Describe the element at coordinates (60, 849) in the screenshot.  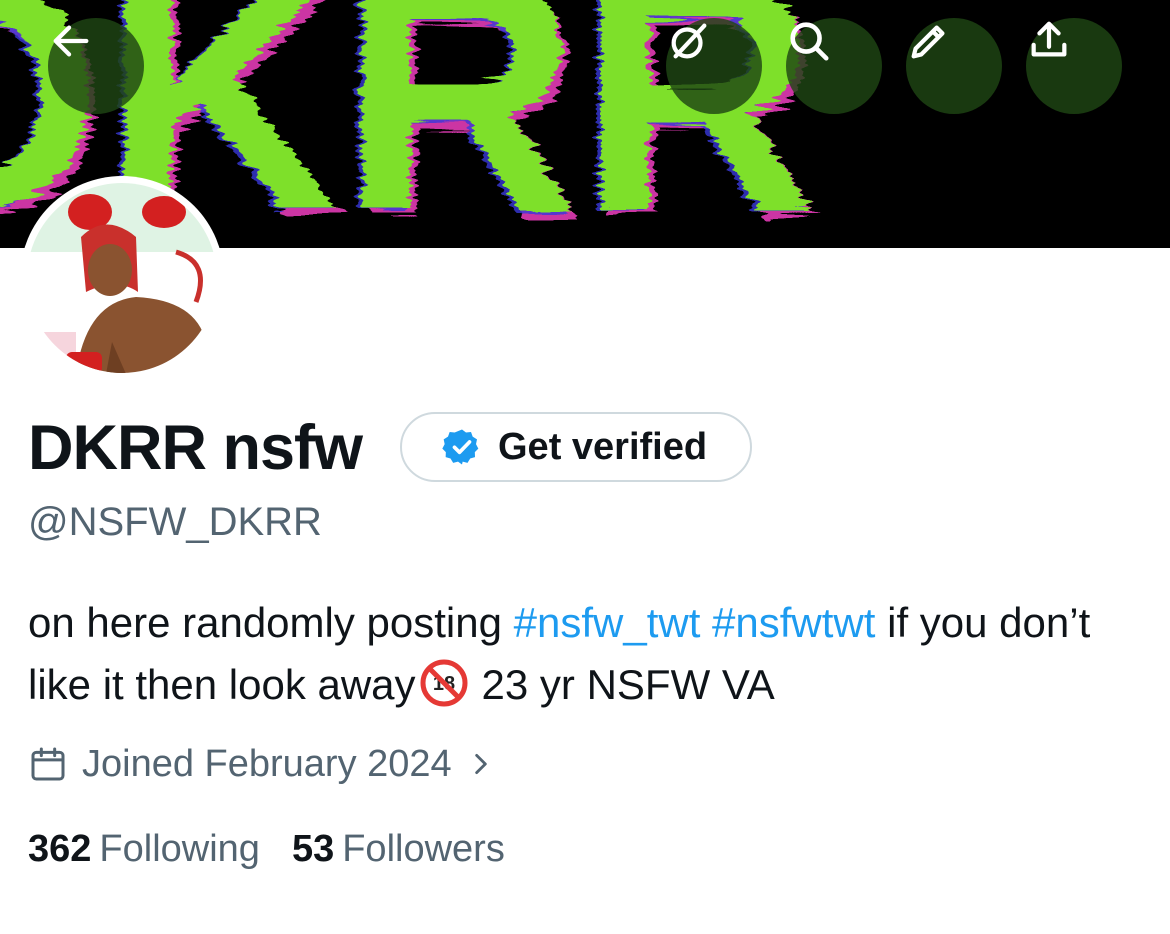
I see `following-count: 362` at that location.